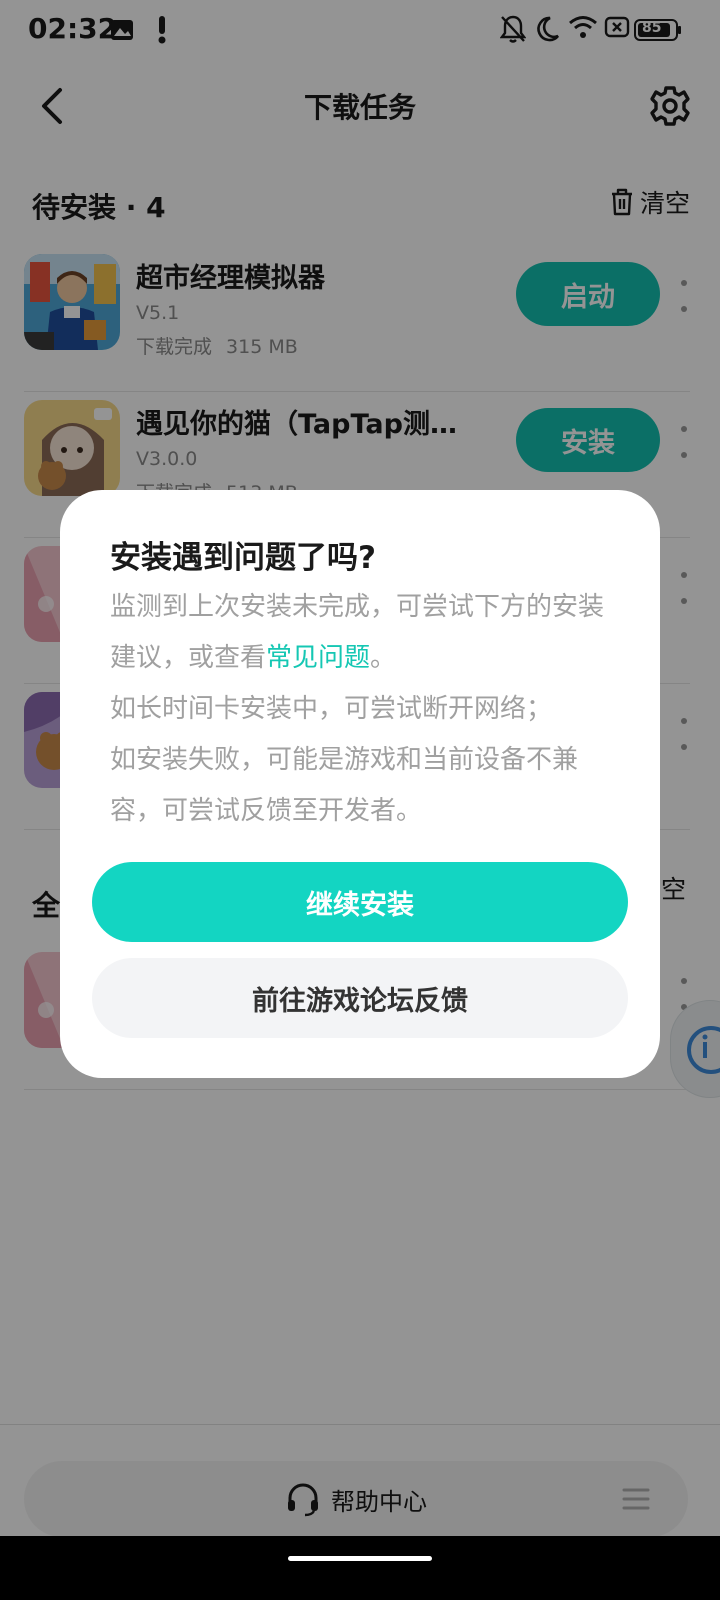  Describe the element at coordinates (243, 558) in the screenshot. I see `dialog-title: 安装遇到问题了吗?` at that location.